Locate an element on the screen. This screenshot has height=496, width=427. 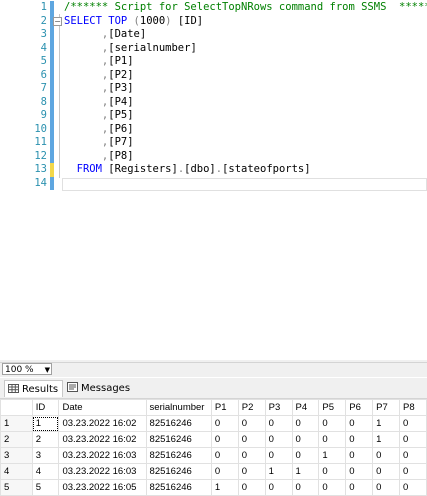
row-number-cell: 2 is located at coordinates (16, 439).